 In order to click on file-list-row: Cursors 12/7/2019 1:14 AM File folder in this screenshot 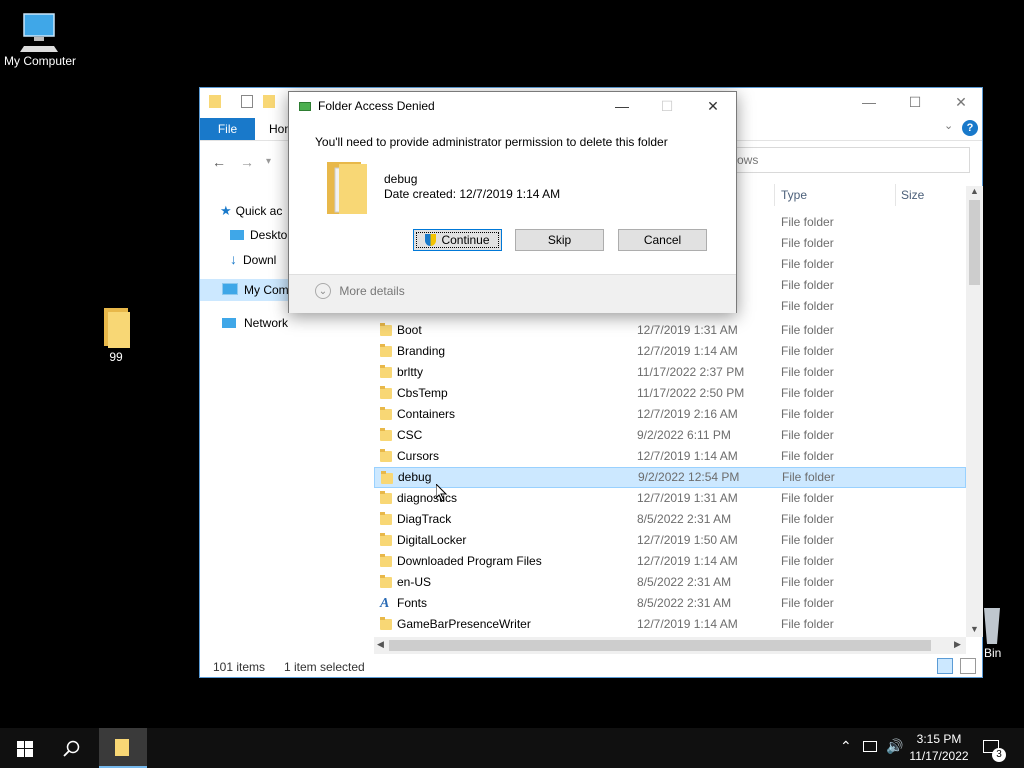, I will do `click(670, 456)`.